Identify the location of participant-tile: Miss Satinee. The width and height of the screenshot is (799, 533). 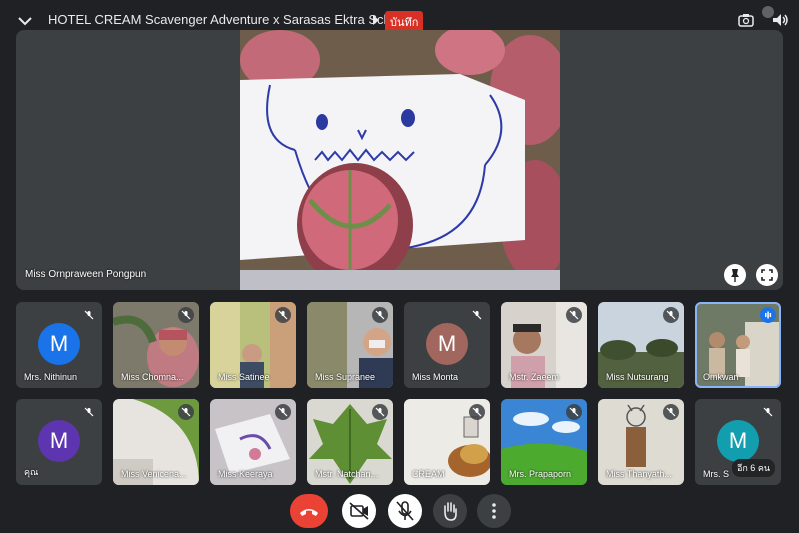
(253, 345).